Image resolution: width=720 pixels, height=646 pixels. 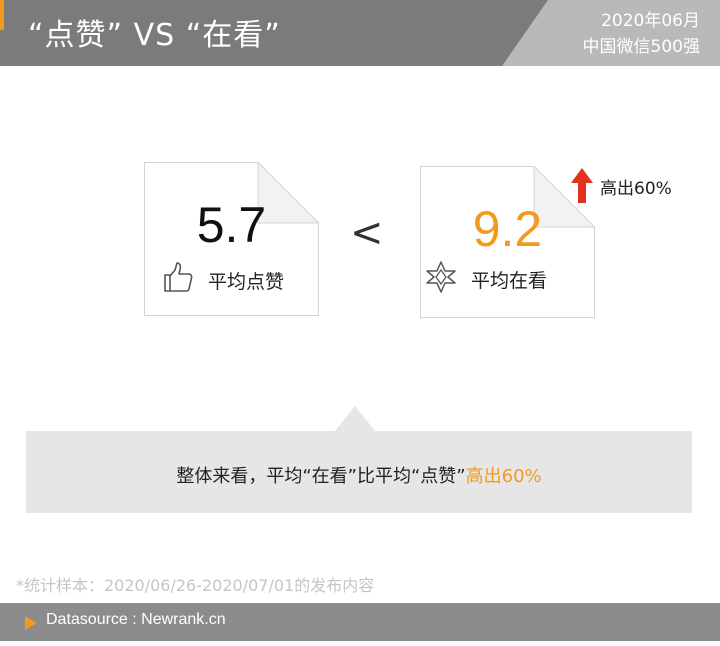 I want to click on summary-box: 整体来看，平均“在看”比平均“点赞”高出60%, so click(x=359, y=472).